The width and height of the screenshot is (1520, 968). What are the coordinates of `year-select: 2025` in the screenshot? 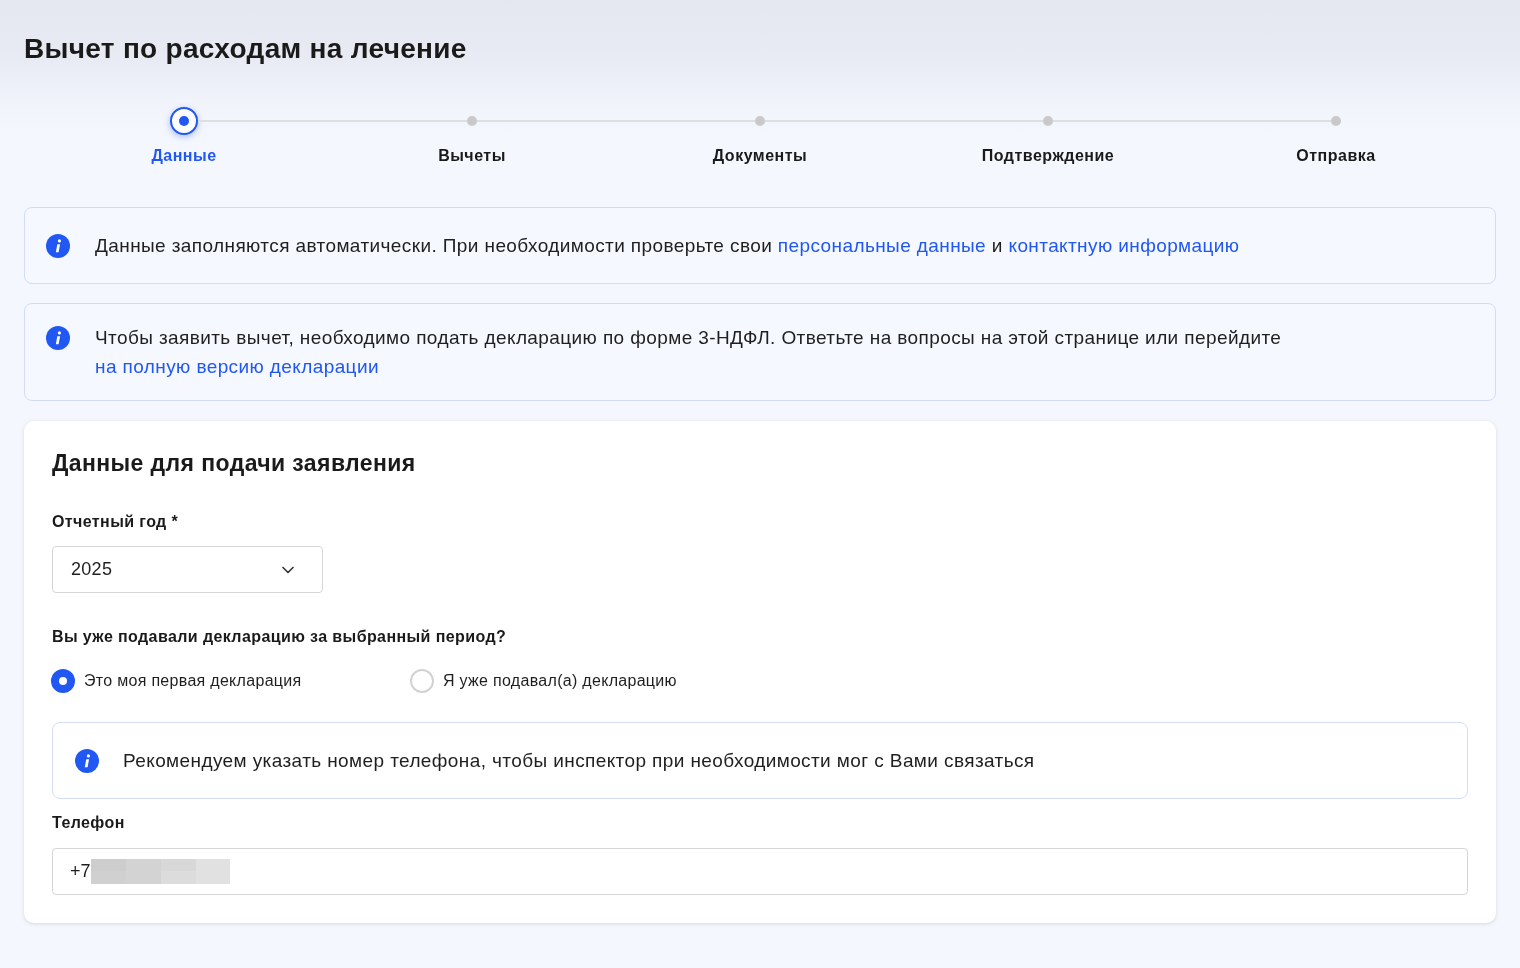 It's located at (187, 569).